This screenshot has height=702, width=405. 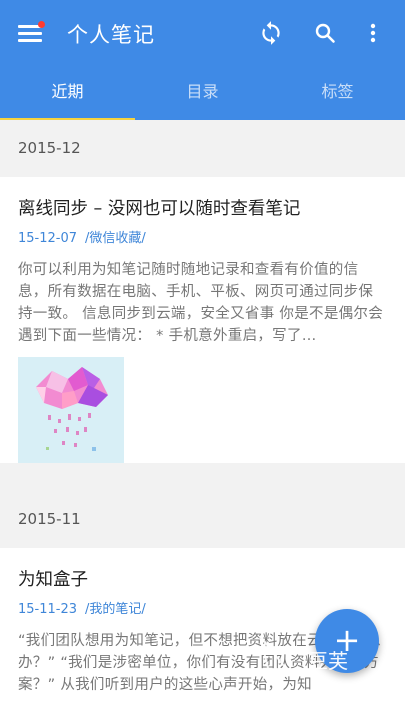 What do you see at coordinates (48, 609) in the screenshot?
I see `note-date: 15-11-23` at bounding box center [48, 609].